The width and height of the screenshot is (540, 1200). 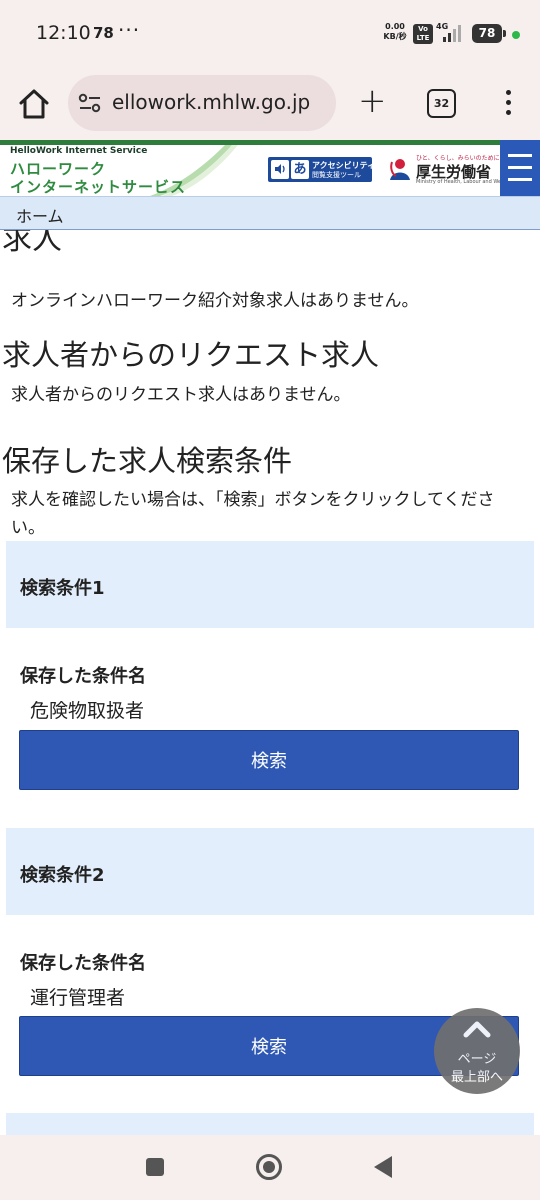 I want to click on status-bar: 12:10 78 ··· 0.00 KB/秒 Vo LTE 4G 78, so click(x=270, y=35).